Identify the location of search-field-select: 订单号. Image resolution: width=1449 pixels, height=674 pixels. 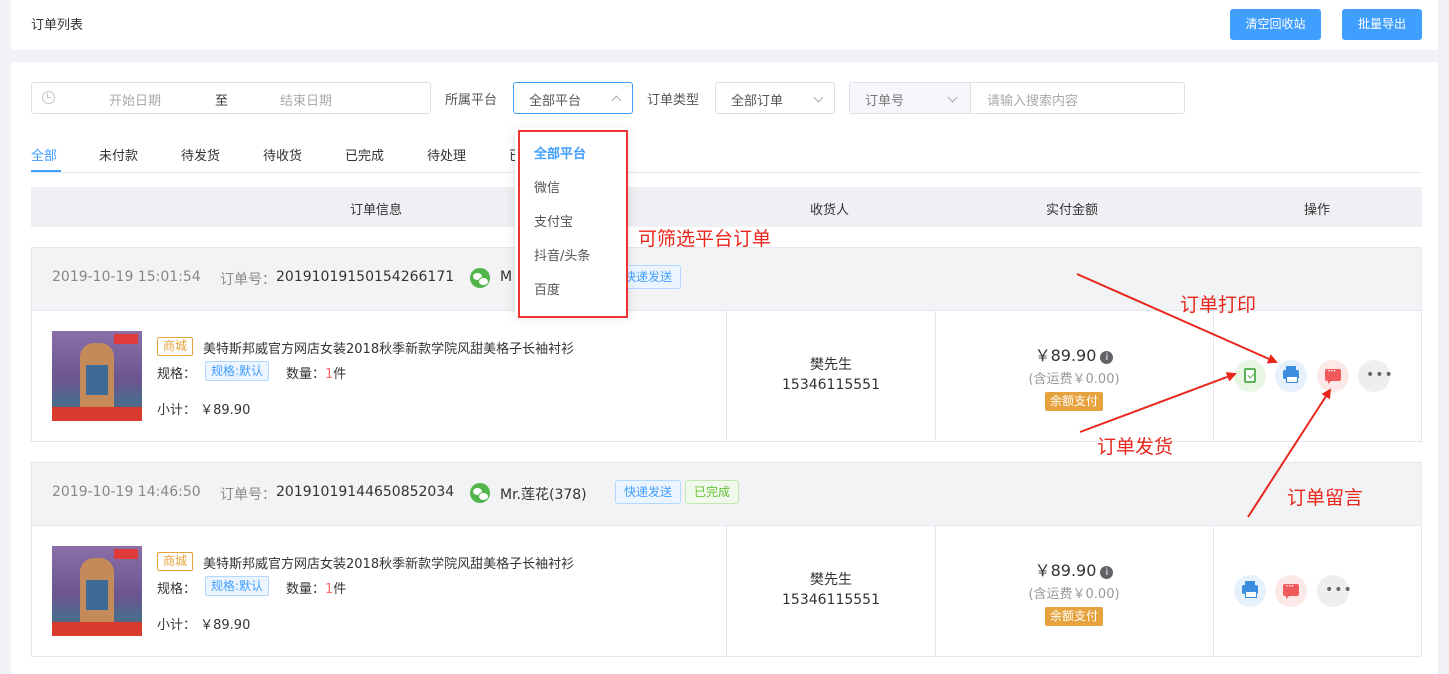
(910, 98).